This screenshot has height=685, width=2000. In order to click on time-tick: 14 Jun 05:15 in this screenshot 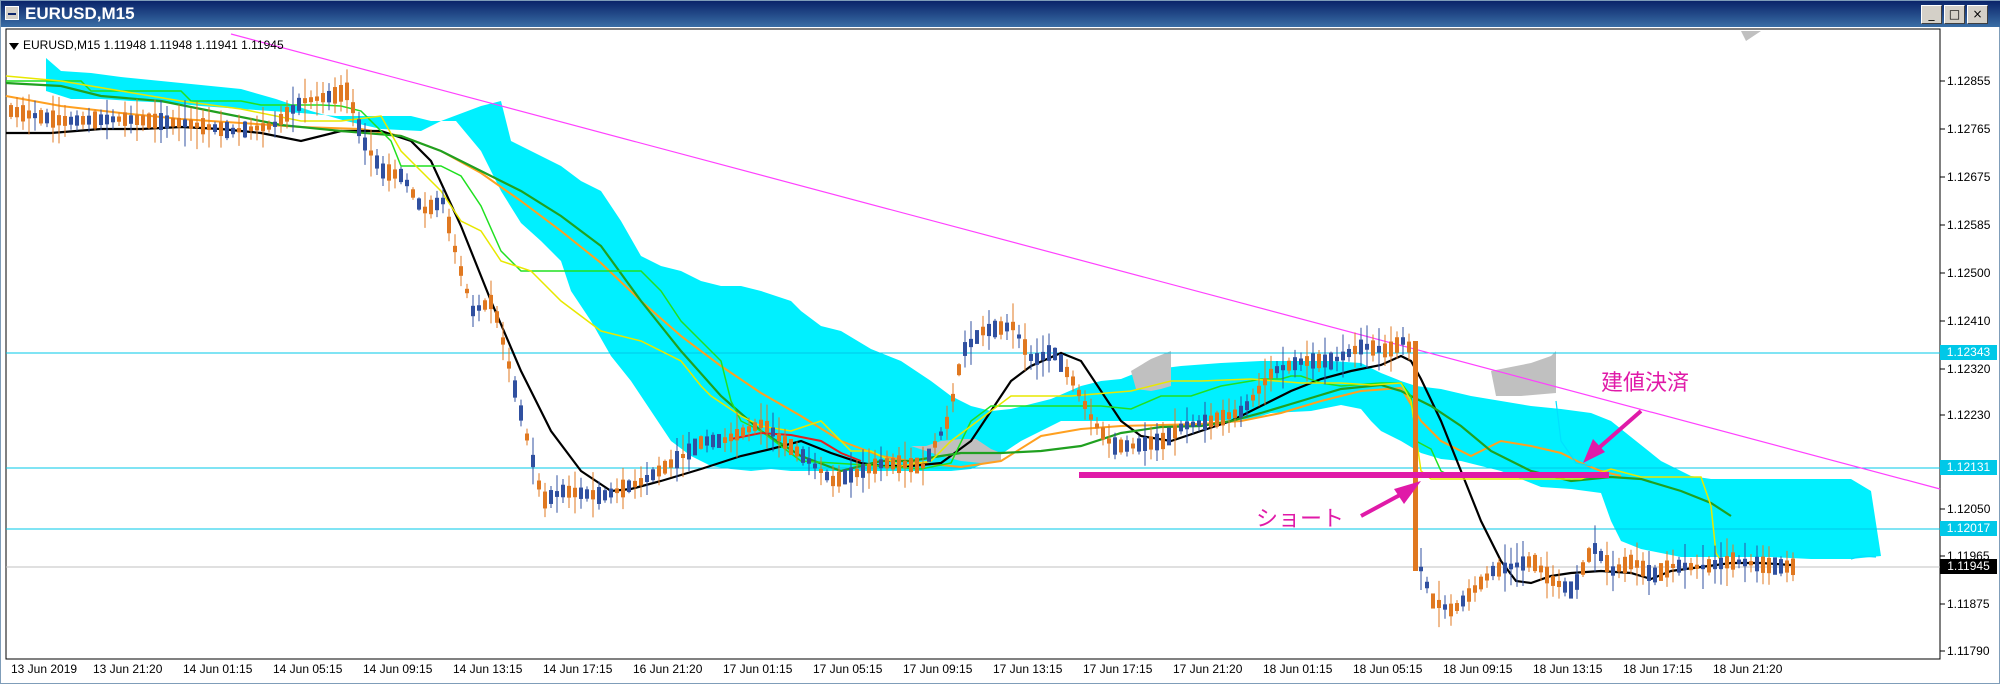, I will do `click(308, 669)`.